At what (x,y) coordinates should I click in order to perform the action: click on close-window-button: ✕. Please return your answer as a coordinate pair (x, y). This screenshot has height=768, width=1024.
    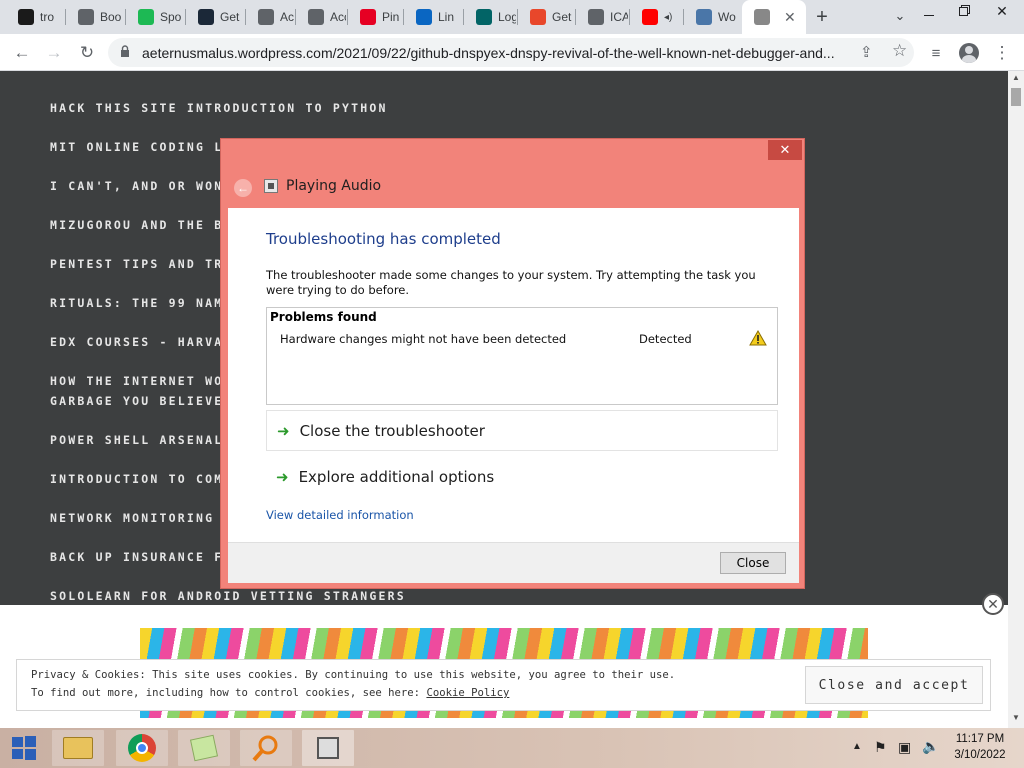
    Looking at the image, I should click on (1002, 11).